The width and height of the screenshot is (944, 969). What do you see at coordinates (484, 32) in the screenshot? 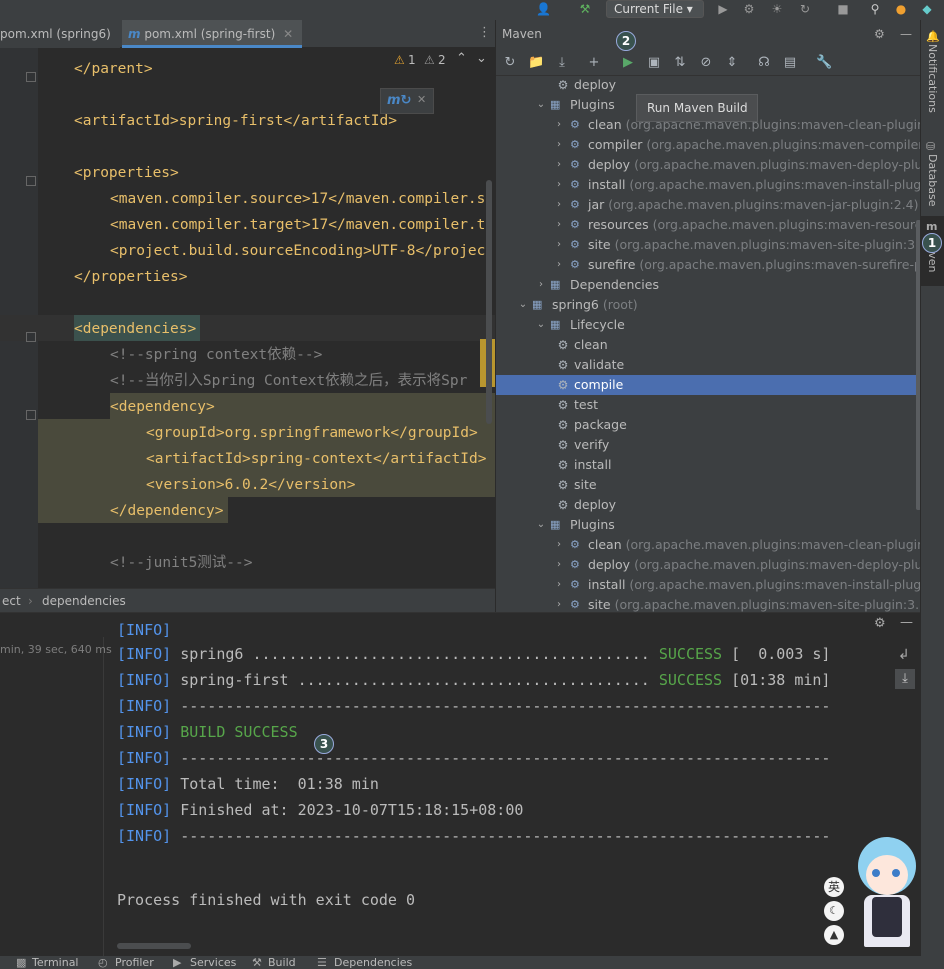
I see `tab-menu-icon: ⋮` at bounding box center [484, 32].